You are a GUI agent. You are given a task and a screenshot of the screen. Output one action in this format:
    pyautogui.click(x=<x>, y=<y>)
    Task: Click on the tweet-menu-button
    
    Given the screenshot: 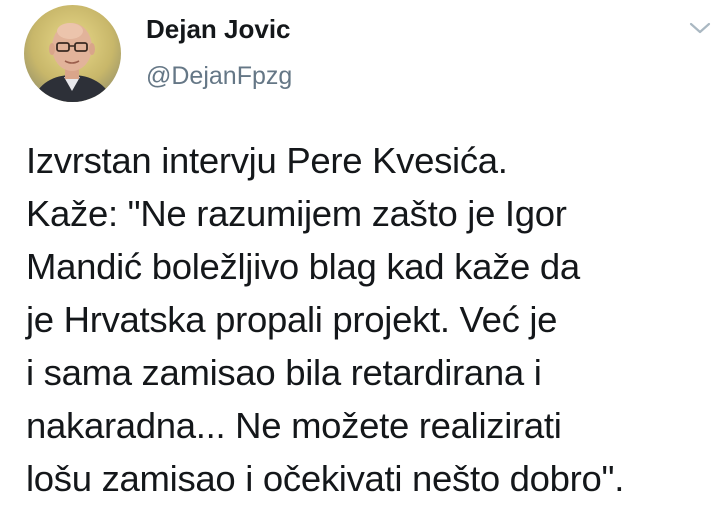 What is the action you would take?
    pyautogui.click(x=700, y=28)
    